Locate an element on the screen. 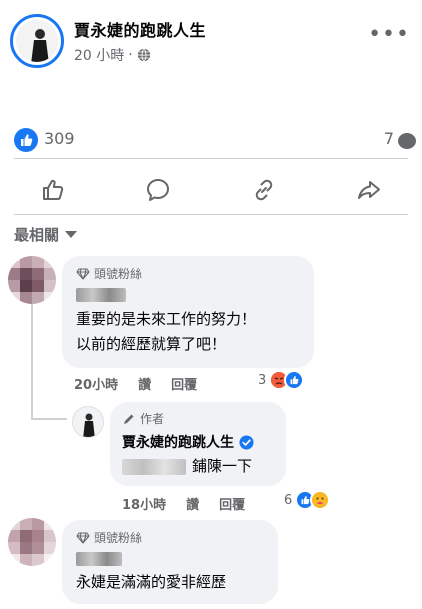 This screenshot has width=422, height=609. like-count: 309 is located at coordinates (59, 138).